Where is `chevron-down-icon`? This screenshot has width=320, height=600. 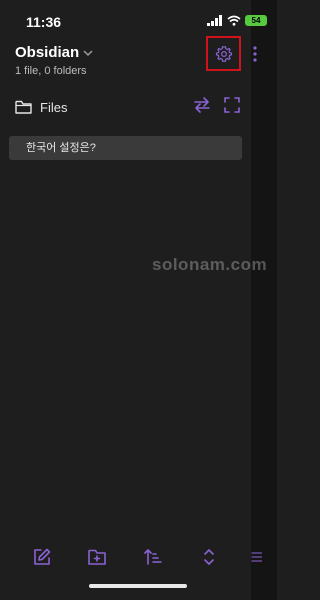 chevron-down-icon is located at coordinates (88, 52).